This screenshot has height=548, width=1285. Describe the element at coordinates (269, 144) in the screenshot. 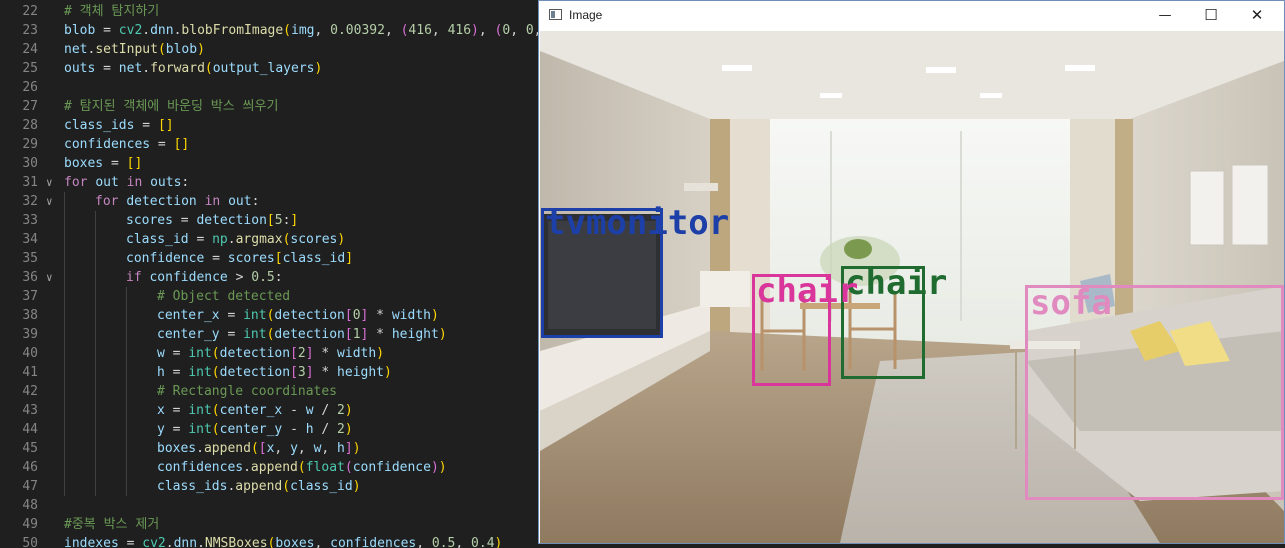

I see `code-line: 29 confidences = []` at that location.